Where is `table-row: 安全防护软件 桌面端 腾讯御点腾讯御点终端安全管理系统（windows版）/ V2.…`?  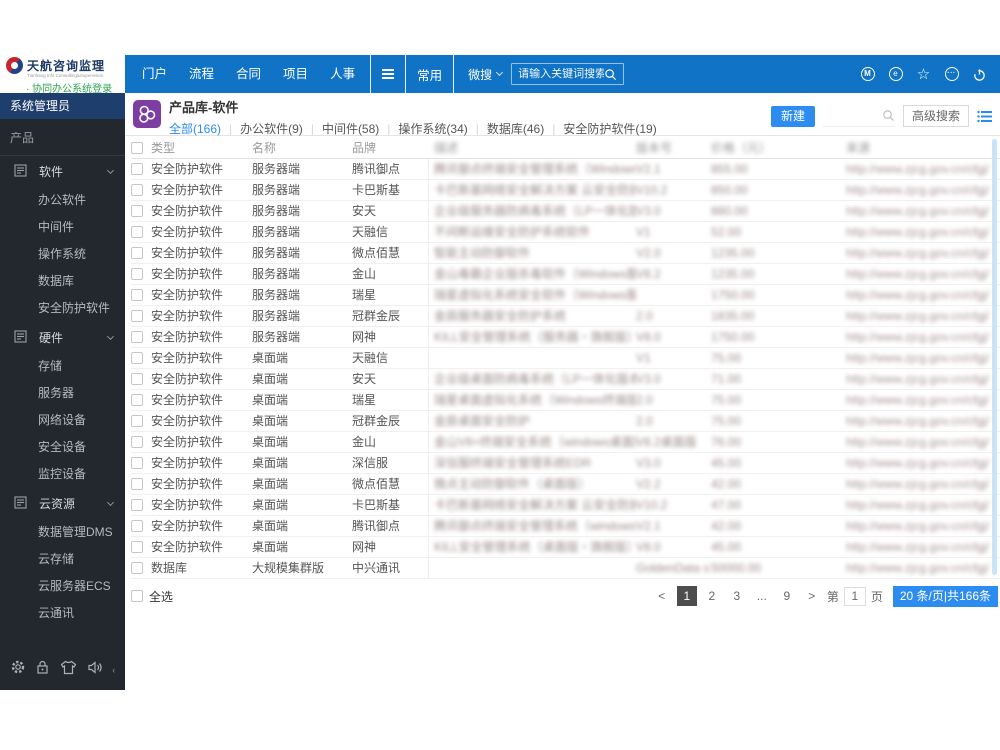
table-row: 安全防护软件 桌面端 腾讯御点腾讯御点终端安全管理系统（windows版）/ V2.… is located at coordinates (565, 526).